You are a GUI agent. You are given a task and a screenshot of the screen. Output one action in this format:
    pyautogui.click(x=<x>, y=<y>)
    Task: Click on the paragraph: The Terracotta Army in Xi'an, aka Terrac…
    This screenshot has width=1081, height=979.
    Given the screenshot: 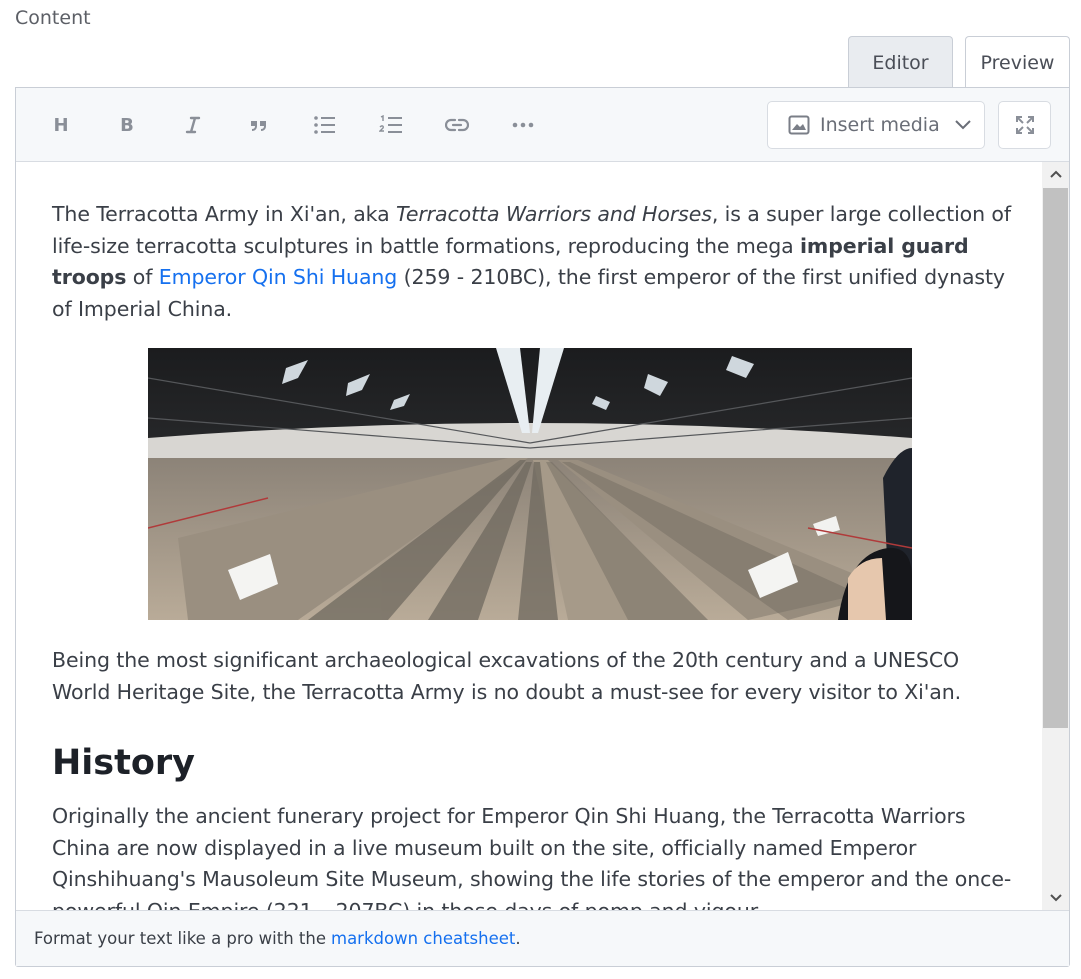 What is the action you would take?
    pyautogui.click(x=531, y=261)
    